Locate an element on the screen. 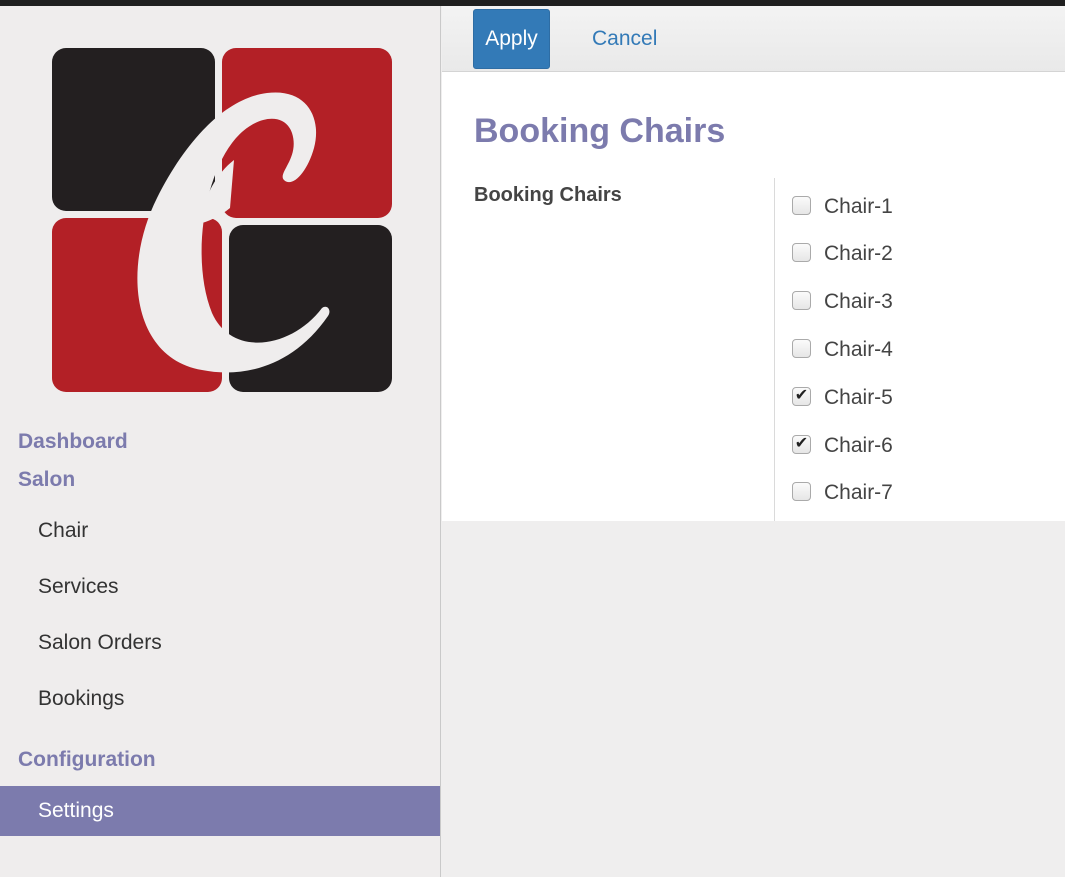  menu-salon: Salon is located at coordinates (46, 480).